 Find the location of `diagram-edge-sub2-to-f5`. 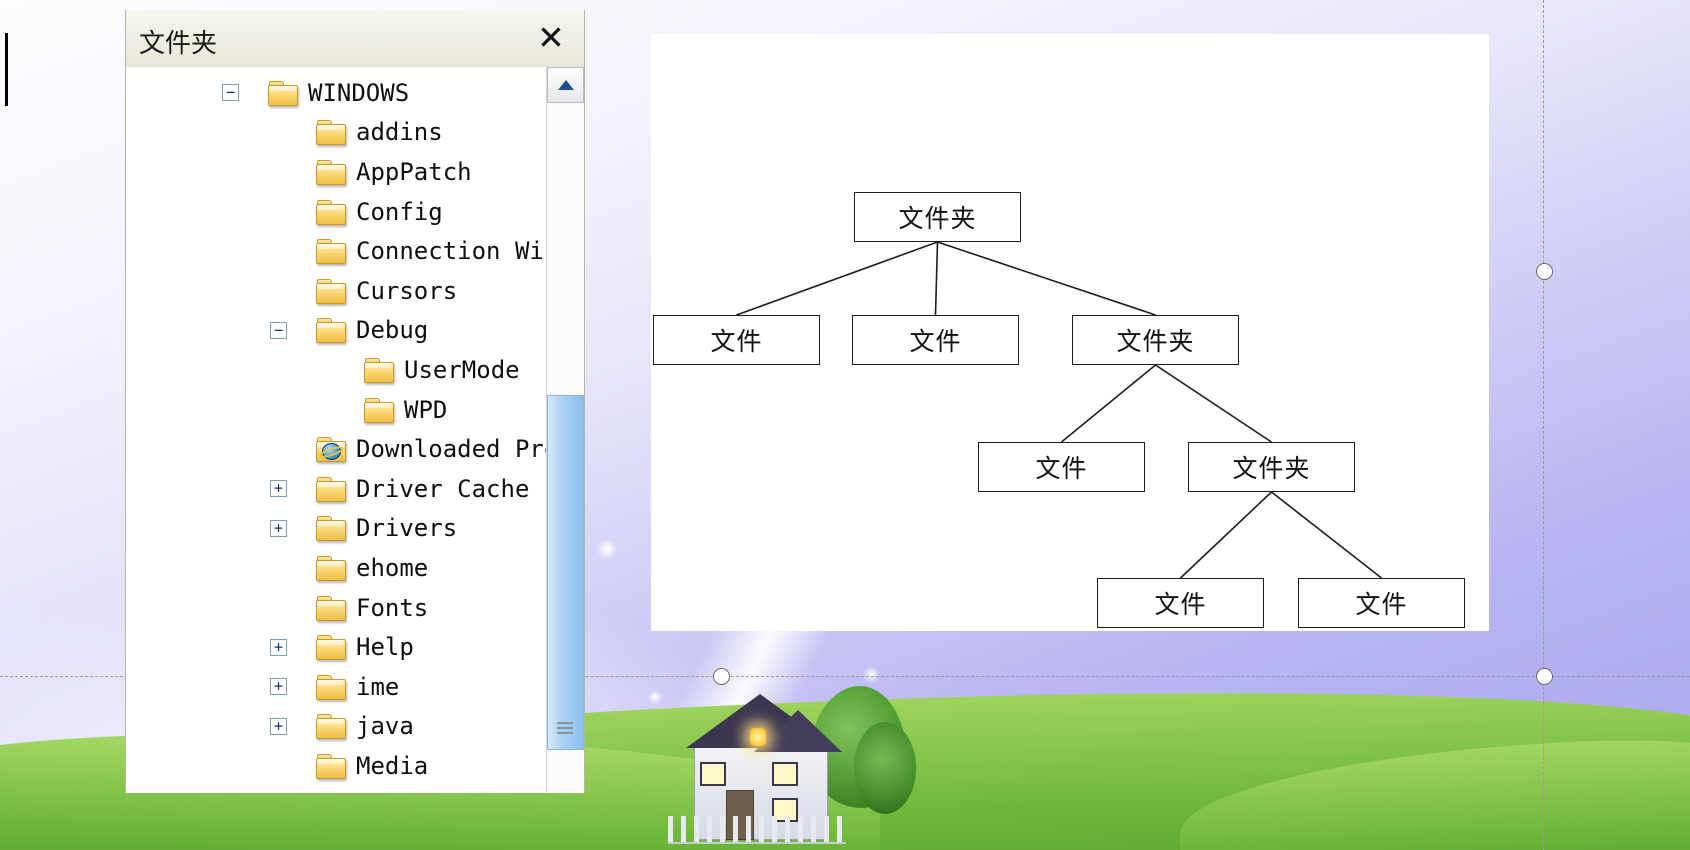

diagram-edge-sub2-to-f5 is located at coordinates (1326, 535).